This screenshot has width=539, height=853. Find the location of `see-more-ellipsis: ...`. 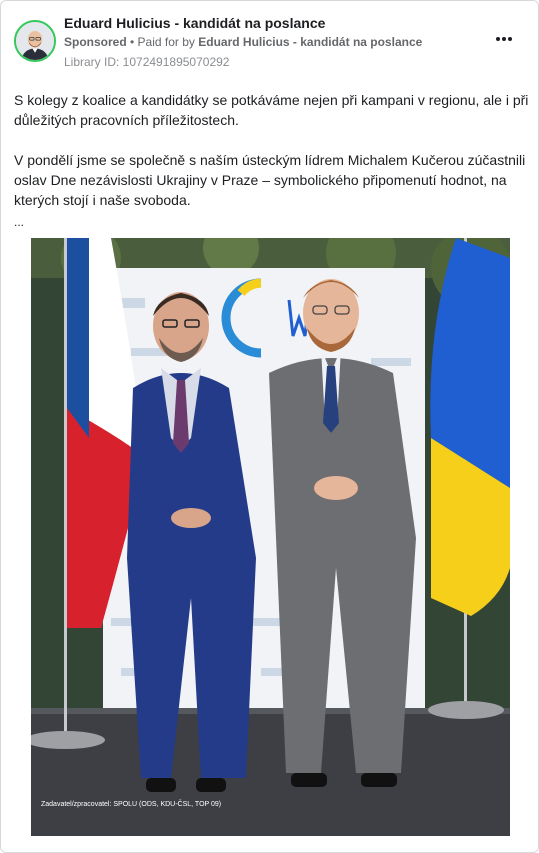

see-more-ellipsis: ... is located at coordinates (271, 222).